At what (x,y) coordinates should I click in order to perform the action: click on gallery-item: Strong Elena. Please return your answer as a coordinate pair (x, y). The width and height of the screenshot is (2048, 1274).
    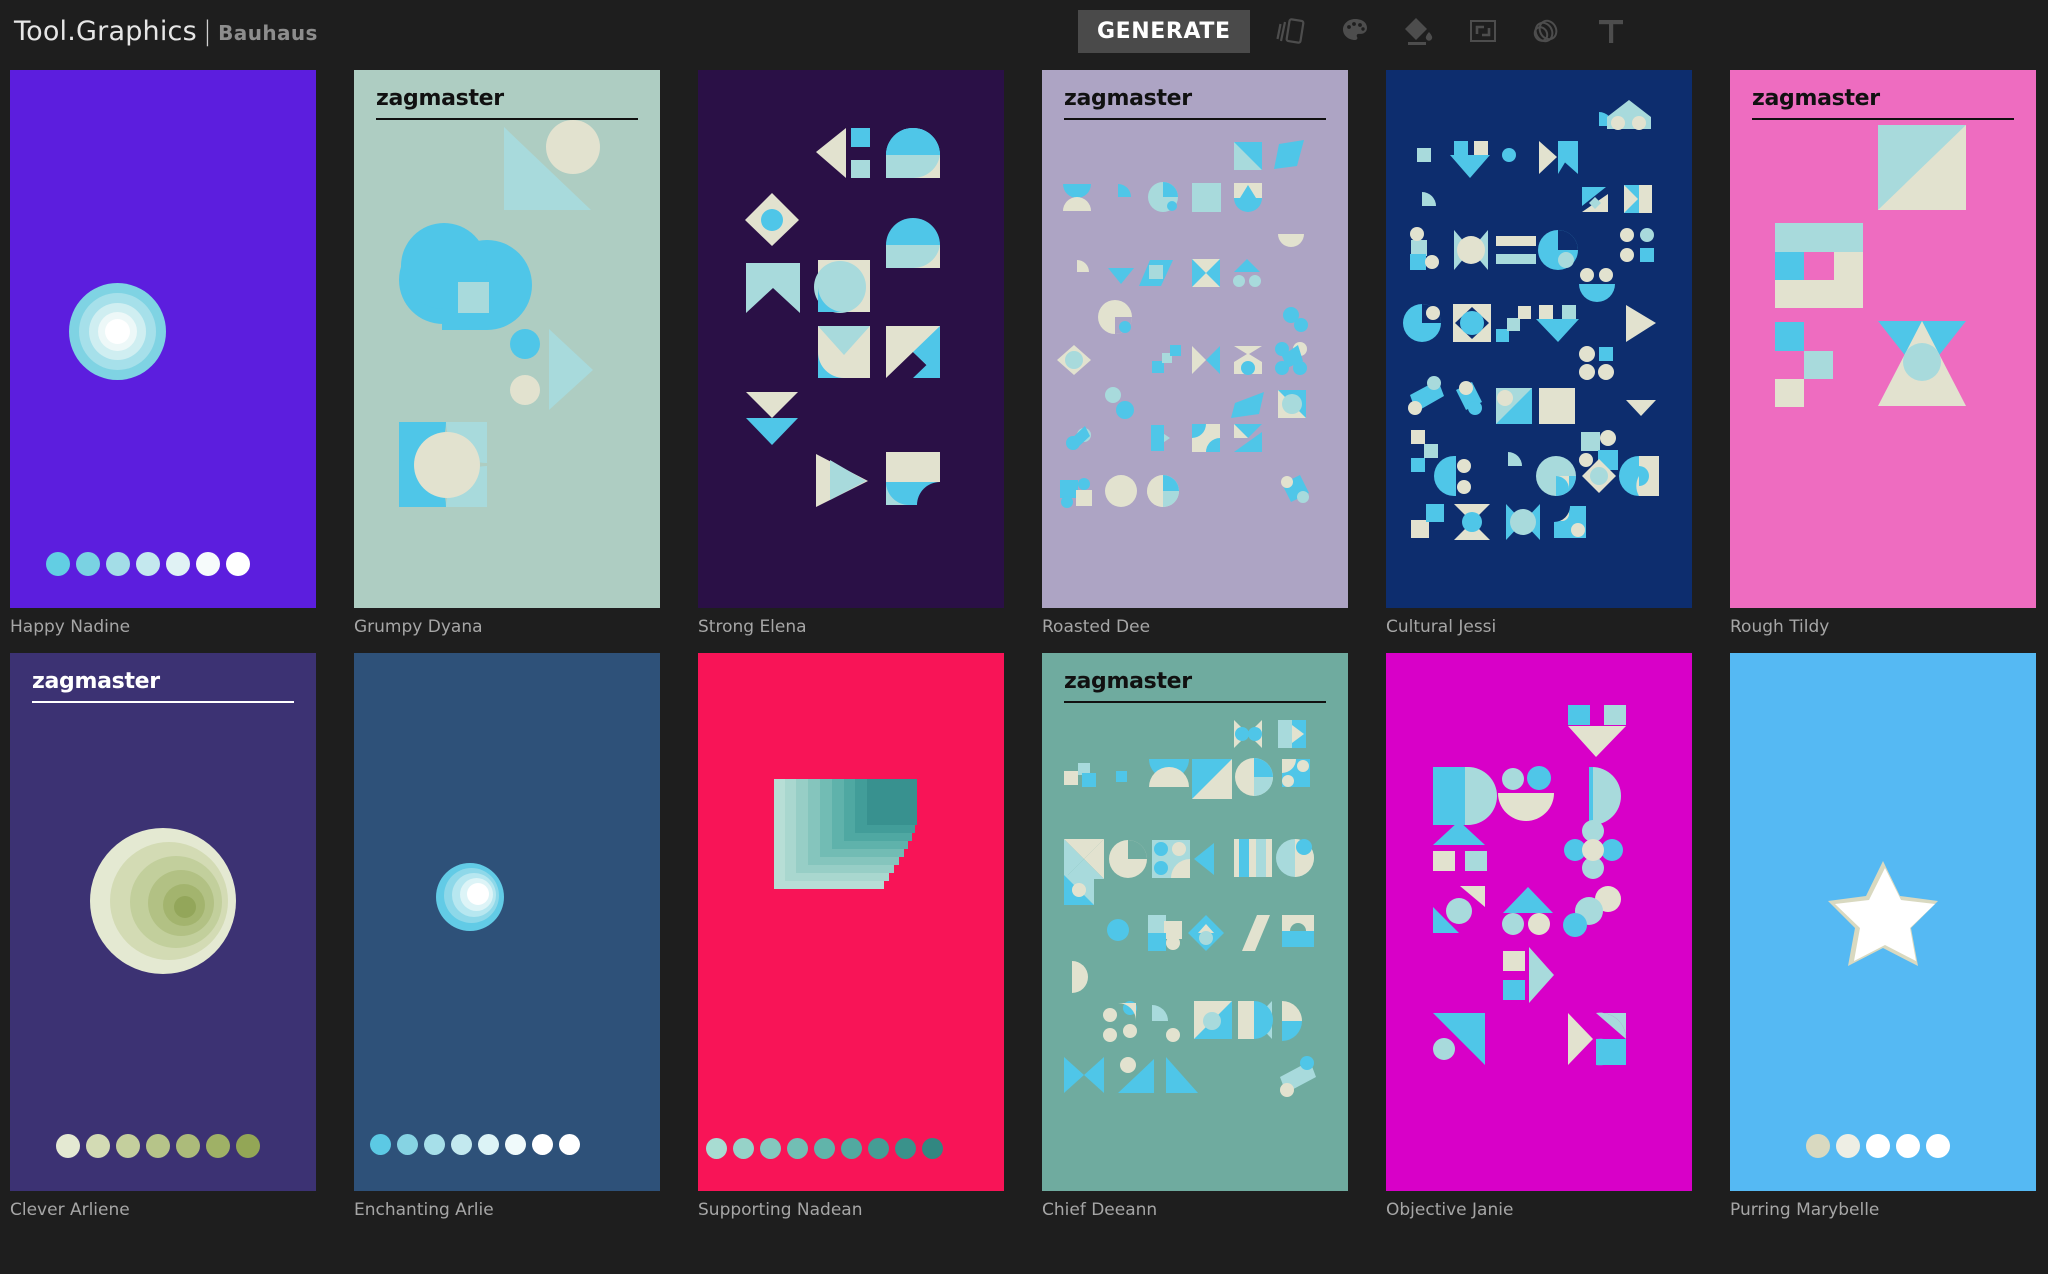
    Looking at the image, I should click on (851, 353).